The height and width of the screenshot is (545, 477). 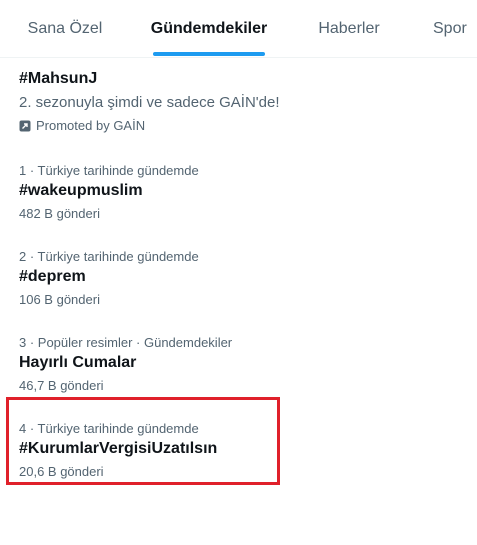 I want to click on active-tab-indicator, so click(x=209, y=54).